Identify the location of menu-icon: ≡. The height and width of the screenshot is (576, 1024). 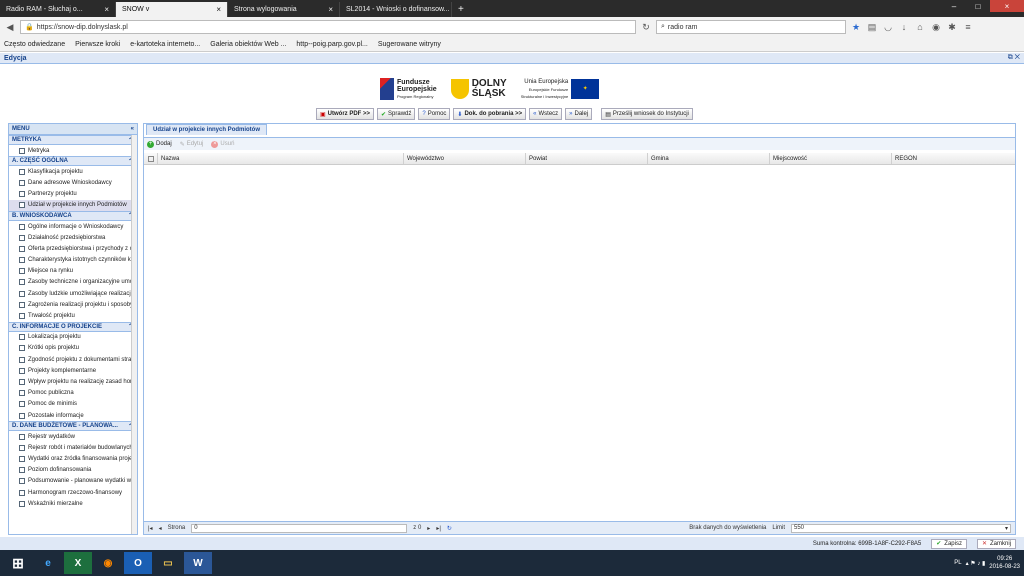
(968, 27).